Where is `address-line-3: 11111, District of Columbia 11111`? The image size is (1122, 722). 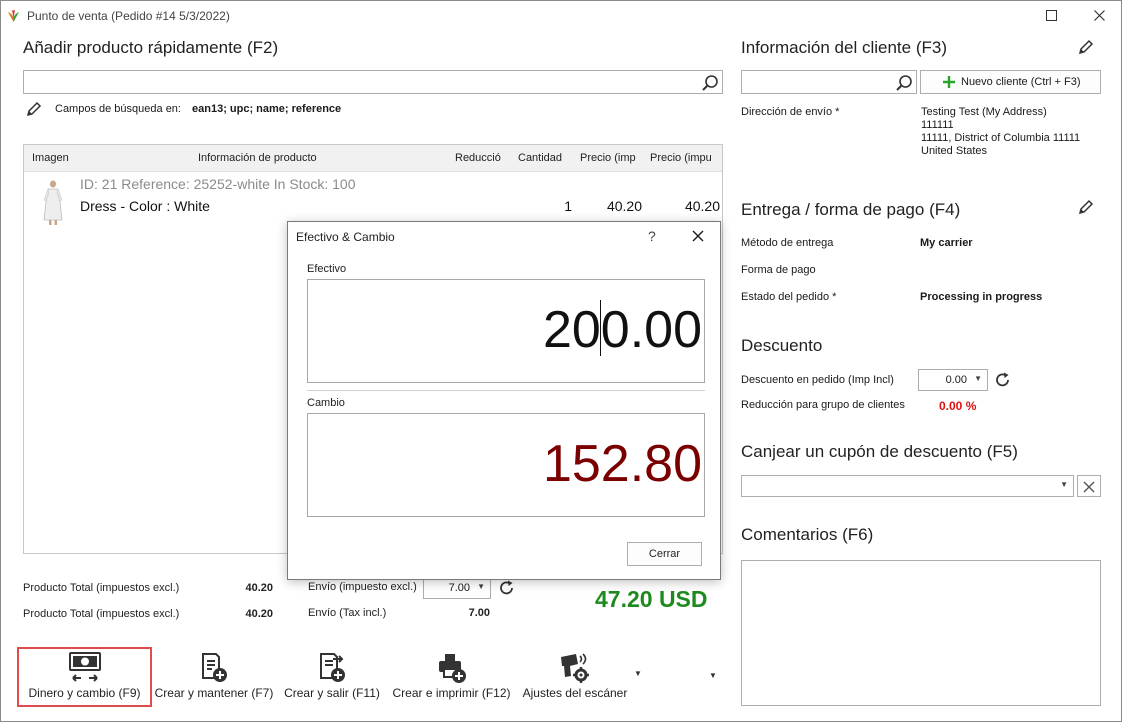
address-line-3: 11111, District of Columbia 11111 is located at coordinates (1001, 138).